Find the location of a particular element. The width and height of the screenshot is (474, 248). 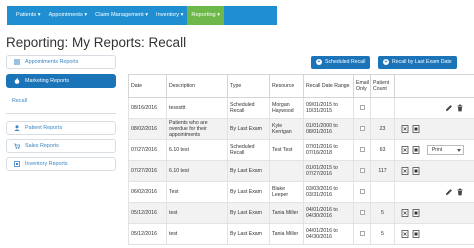

nav-inventory: Inventory ▾ is located at coordinates (169, 15).